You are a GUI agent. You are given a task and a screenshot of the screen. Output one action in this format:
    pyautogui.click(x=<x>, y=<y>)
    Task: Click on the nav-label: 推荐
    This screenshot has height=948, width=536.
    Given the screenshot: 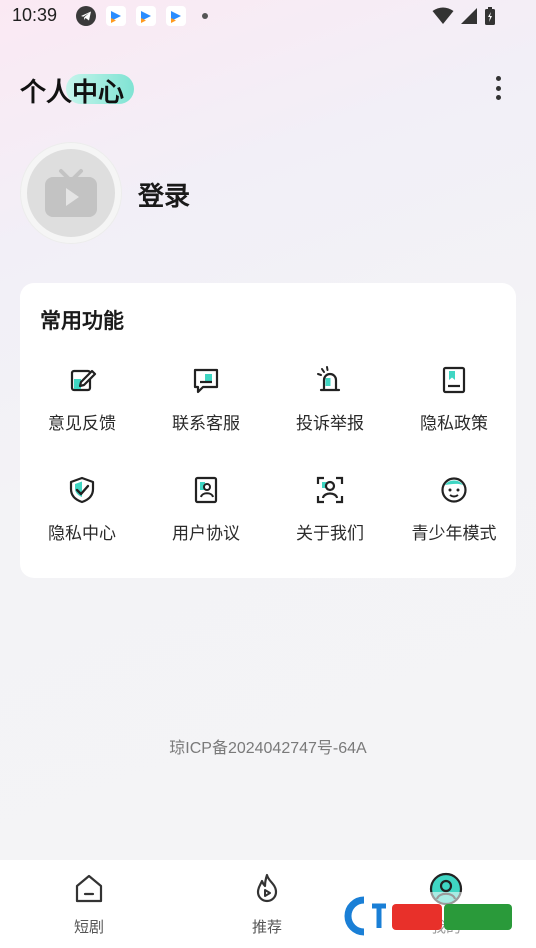 What is the action you would take?
    pyautogui.click(x=266, y=927)
    